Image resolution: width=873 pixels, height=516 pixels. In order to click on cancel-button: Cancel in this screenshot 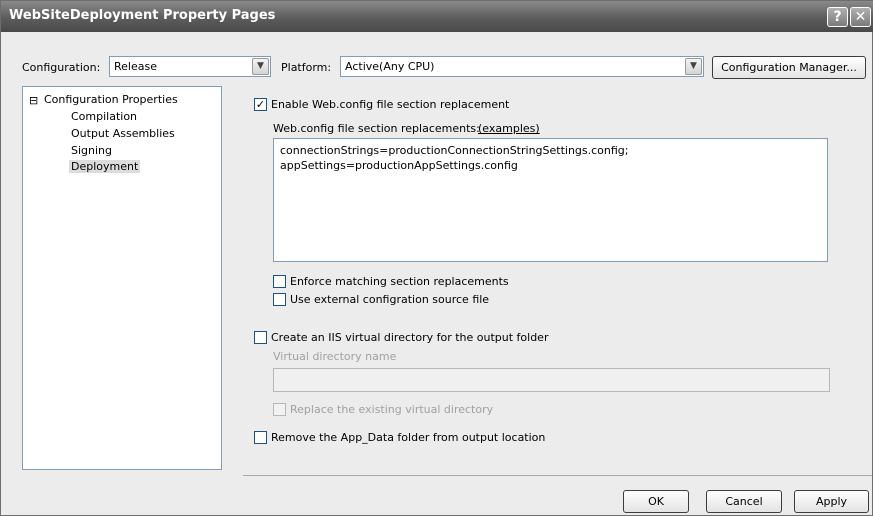, I will do `click(744, 501)`.